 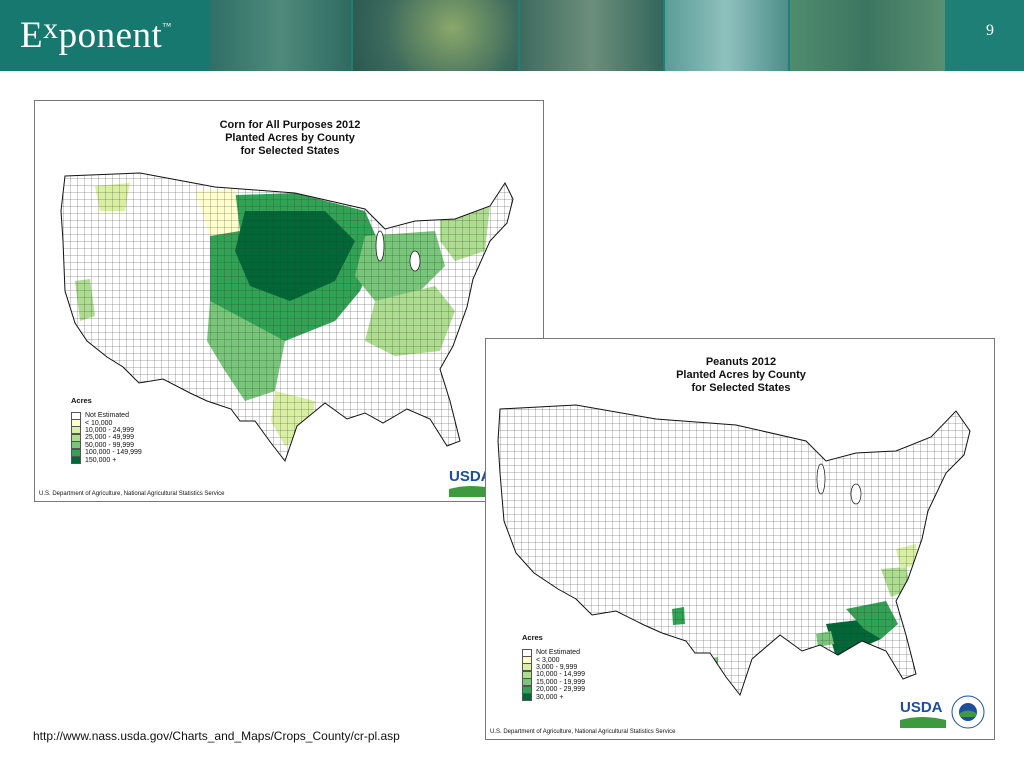 I want to click on legend-label: 10,000 - 14,999, so click(x=561, y=675).